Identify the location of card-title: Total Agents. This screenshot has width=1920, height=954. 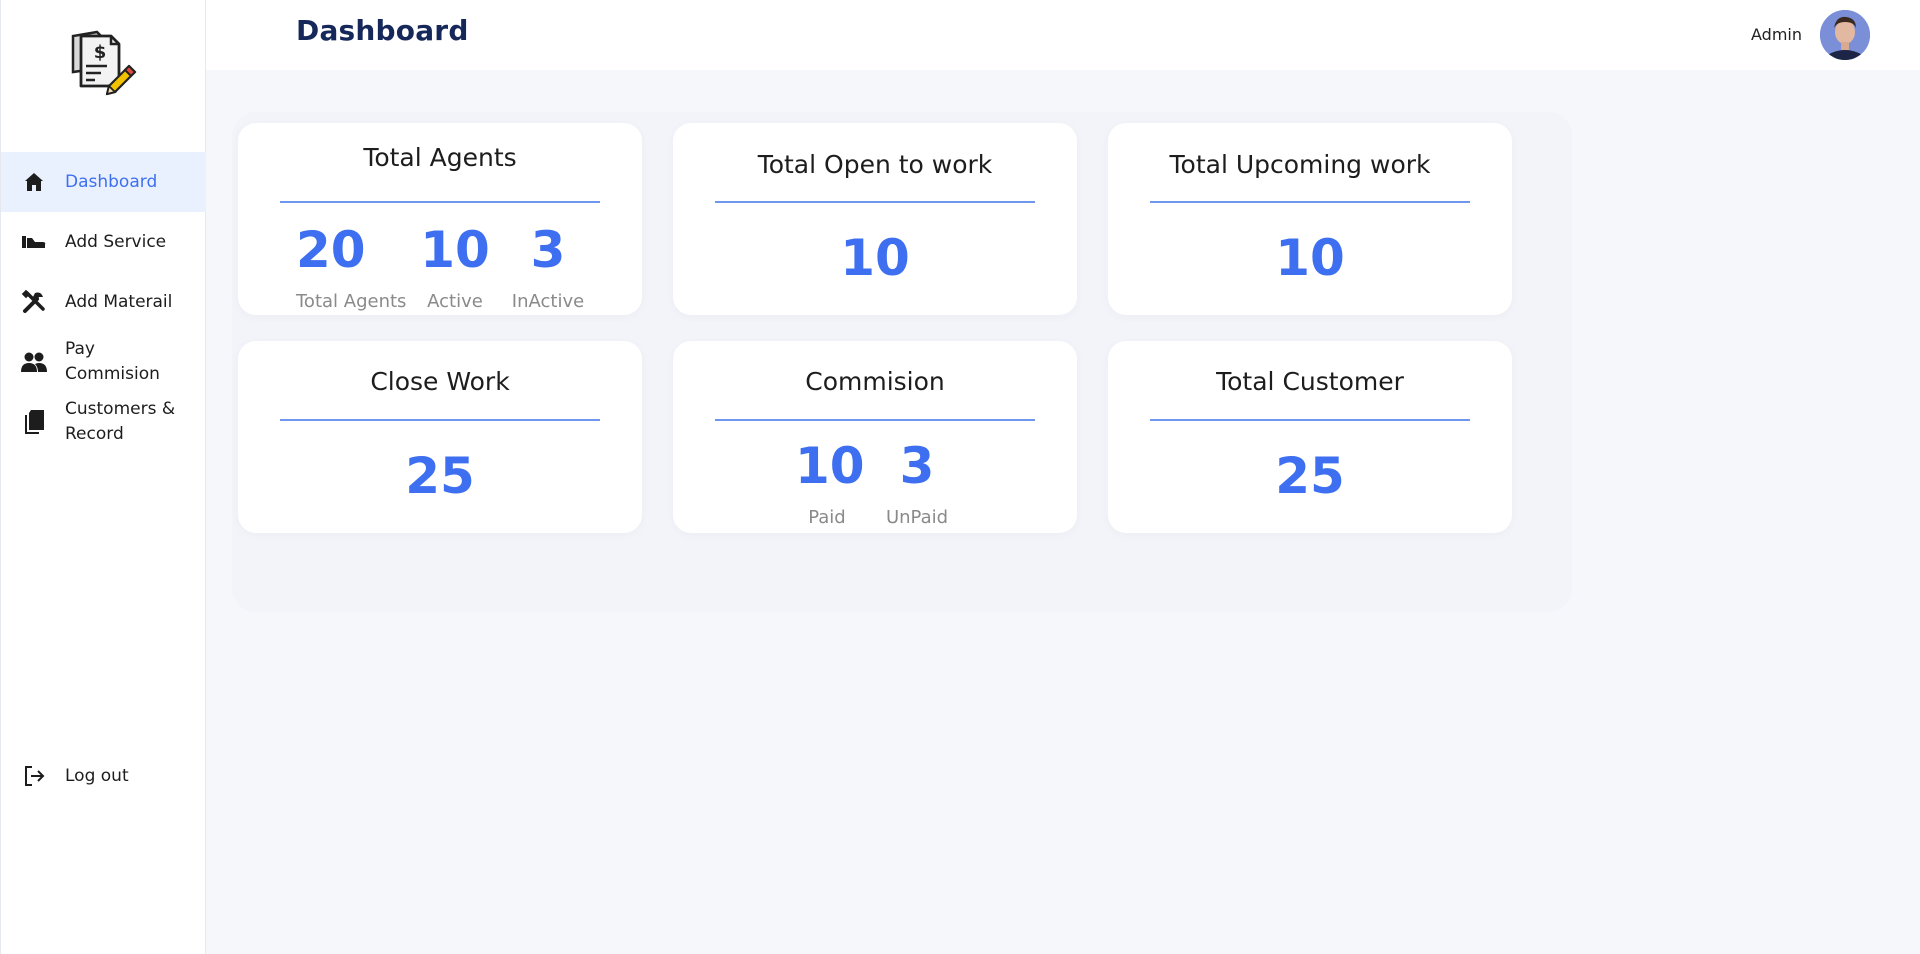
(440, 157).